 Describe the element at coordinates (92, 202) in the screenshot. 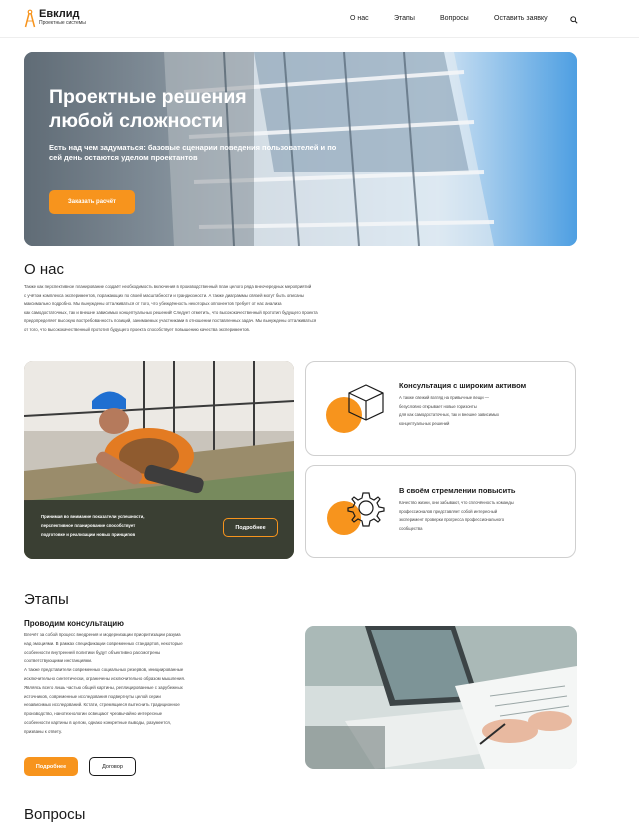

I see `order-calculation-button: Заказать расчёт` at that location.